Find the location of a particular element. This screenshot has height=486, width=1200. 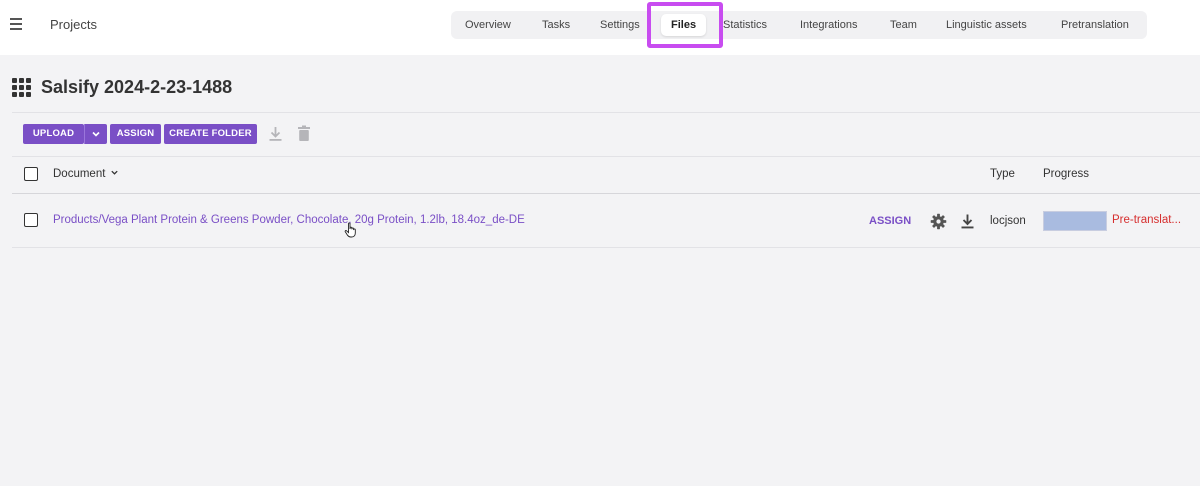

progress-bar-fill is located at coordinates (1075, 221).